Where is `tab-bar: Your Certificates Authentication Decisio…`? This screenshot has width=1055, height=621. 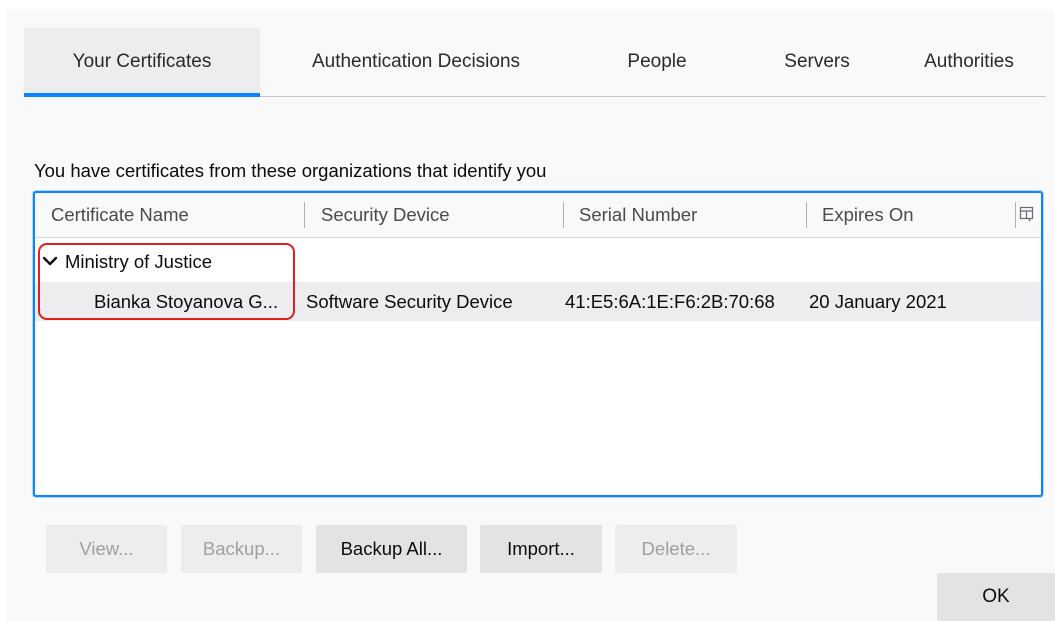 tab-bar: Your Certificates Authentication Decisio… is located at coordinates (535, 62).